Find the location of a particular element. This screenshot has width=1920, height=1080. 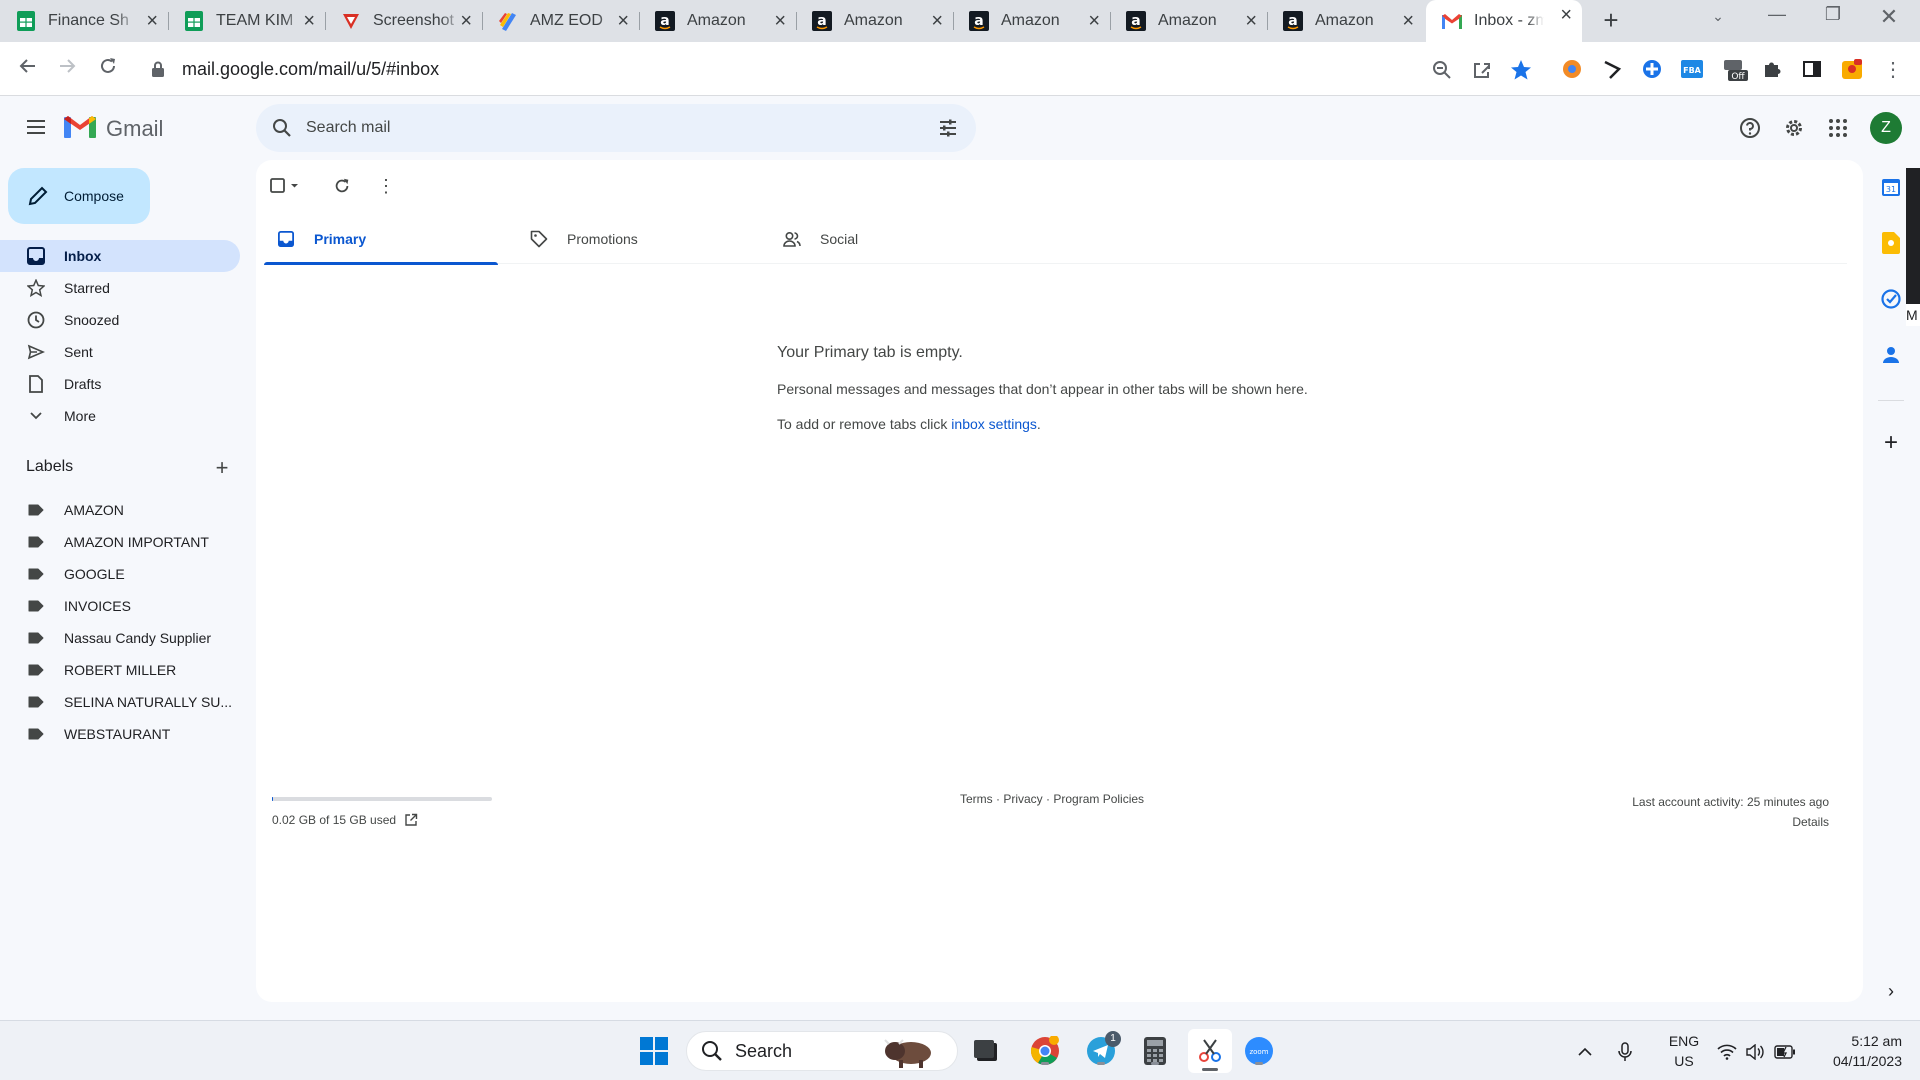

calculator-icon is located at coordinates (1155, 1051).